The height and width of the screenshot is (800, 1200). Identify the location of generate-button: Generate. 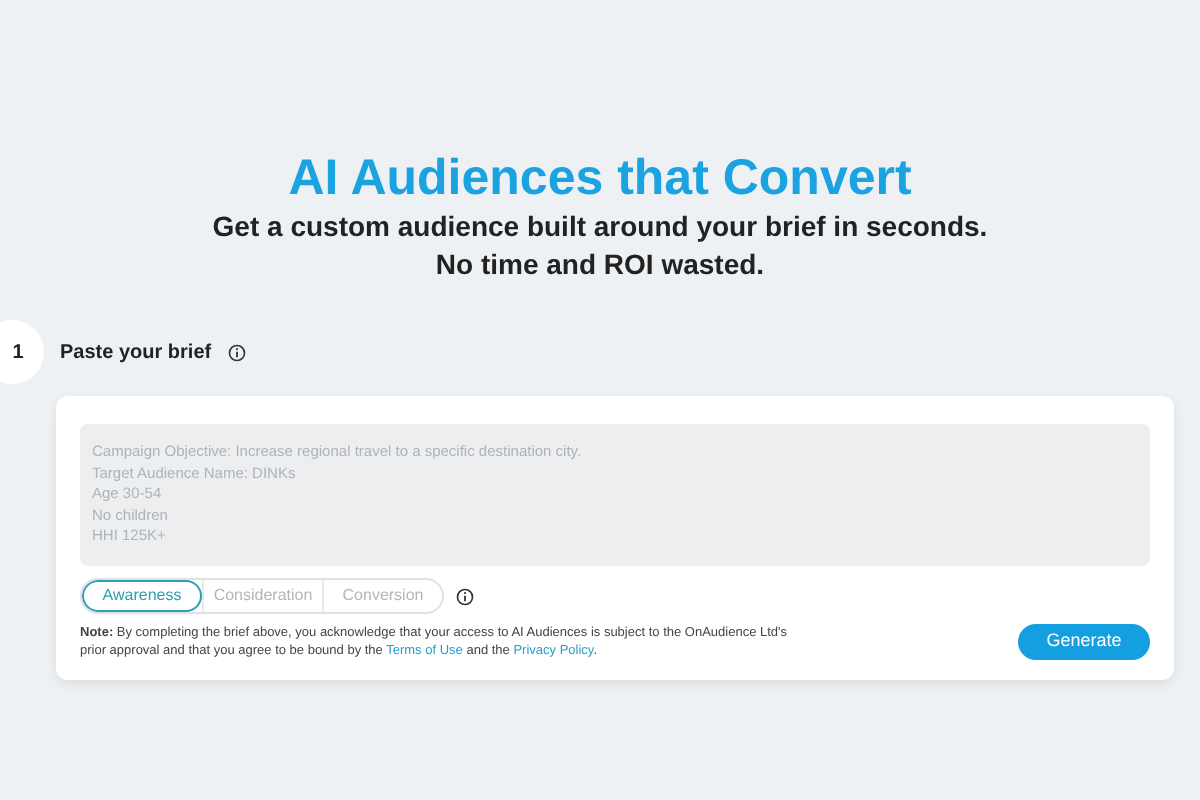
(1084, 642).